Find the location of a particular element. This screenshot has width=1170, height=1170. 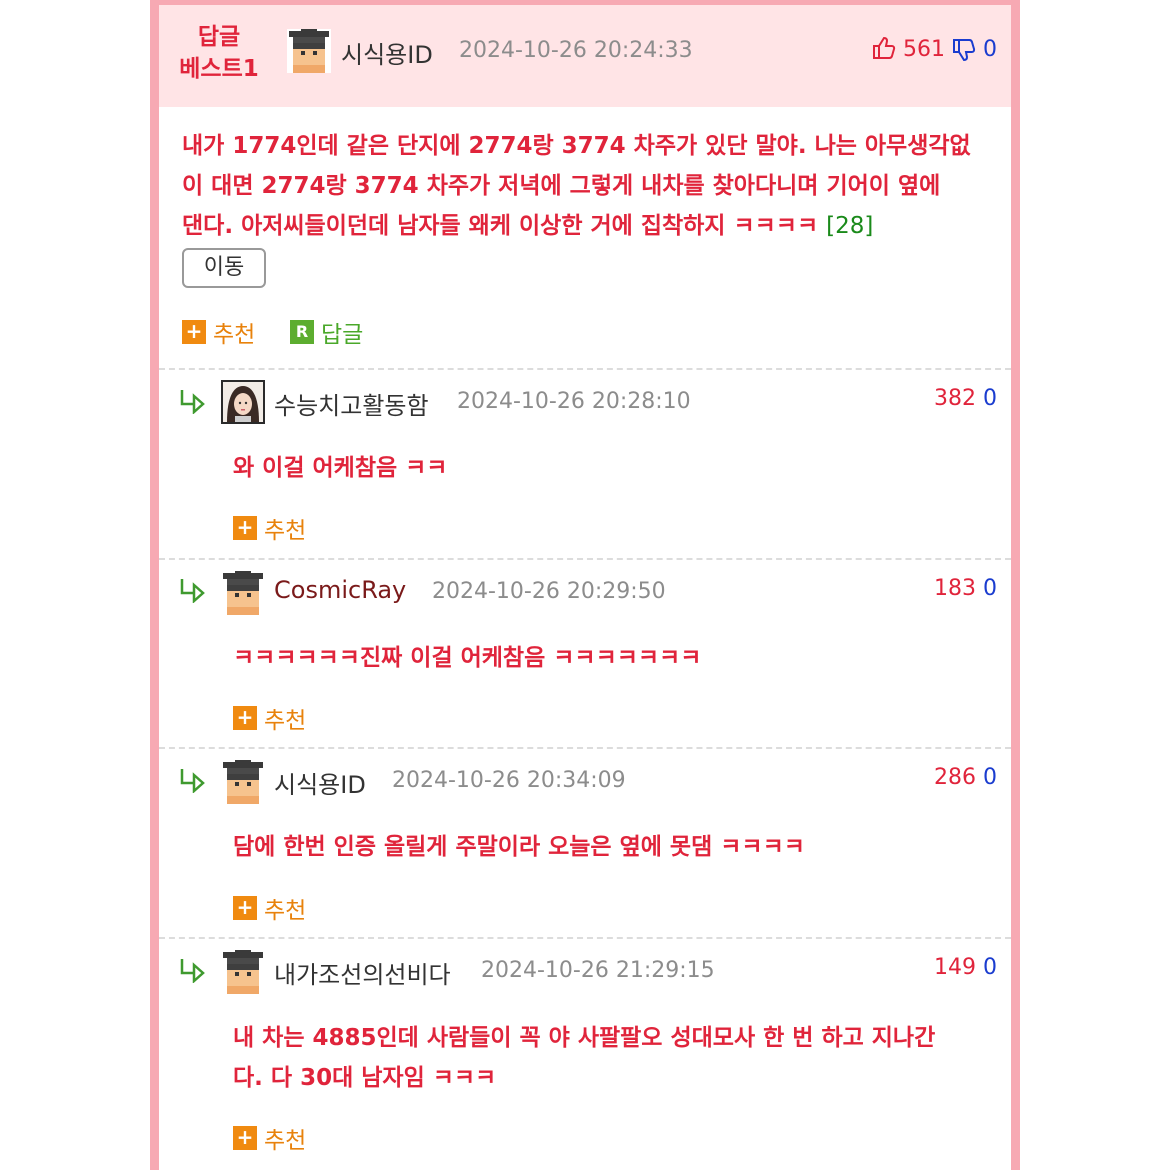

reply-body: 담에 한번 인증 올릴게 주말이라 오늘은 옆에 못댐 ㅋㅋㅋㅋ is located at coordinates (613, 847).